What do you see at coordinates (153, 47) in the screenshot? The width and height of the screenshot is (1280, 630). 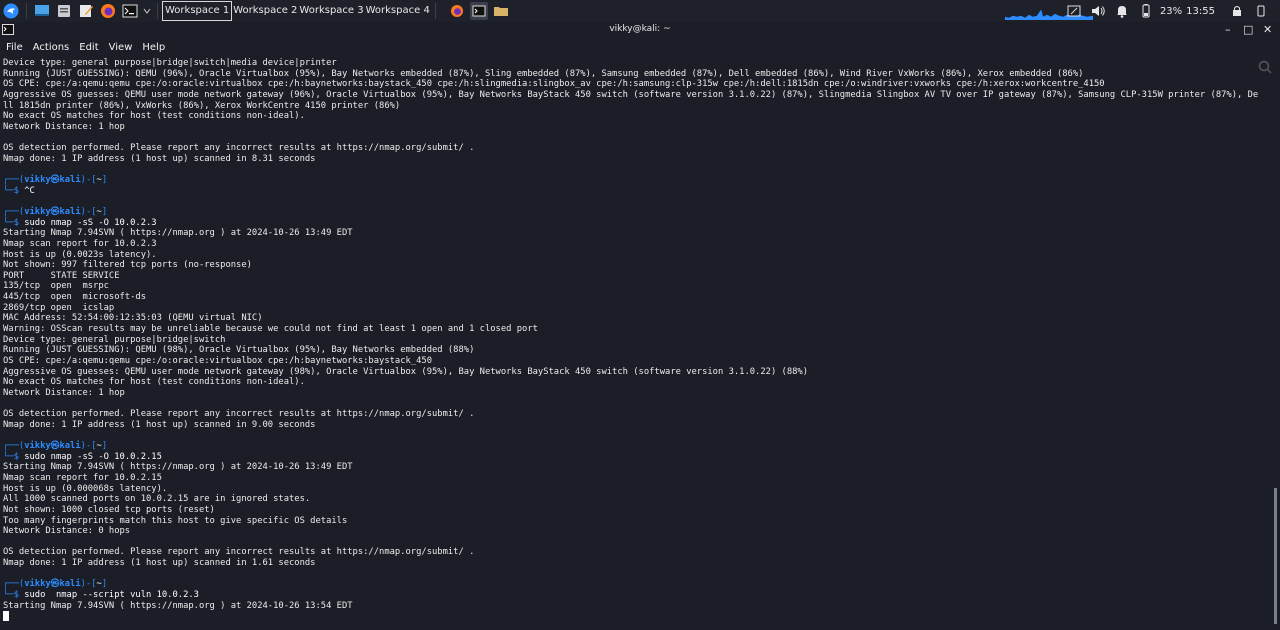 I see `menu-help: Help` at bounding box center [153, 47].